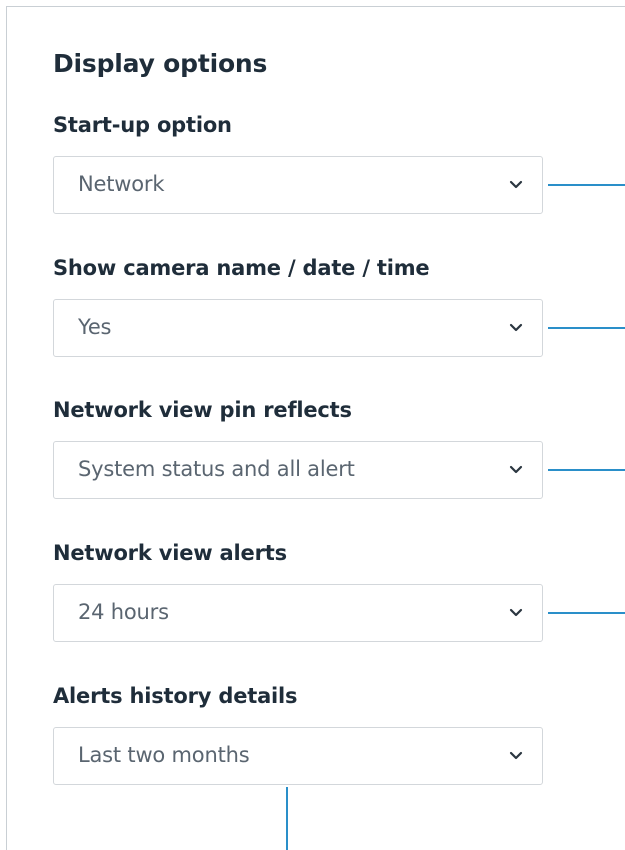 The image size is (625, 850). What do you see at coordinates (175, 696) in the screenshot?
I see `alerts-history-label: Alerts history details` at bounding box center [175, 696].